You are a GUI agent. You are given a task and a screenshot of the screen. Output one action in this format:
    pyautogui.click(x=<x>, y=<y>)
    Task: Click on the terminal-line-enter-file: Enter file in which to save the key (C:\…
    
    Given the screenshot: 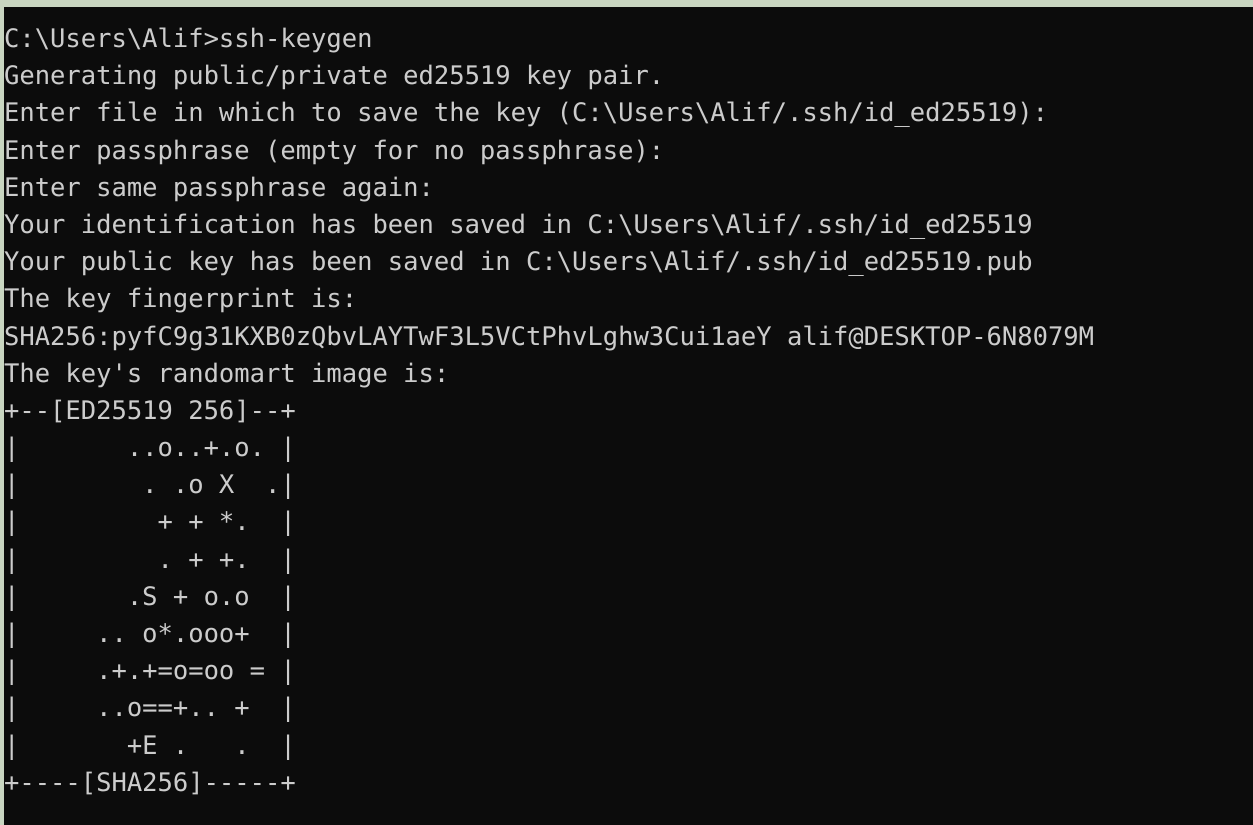 What is the action you would take?
    pyautogui.click(x=526, y=113)
    